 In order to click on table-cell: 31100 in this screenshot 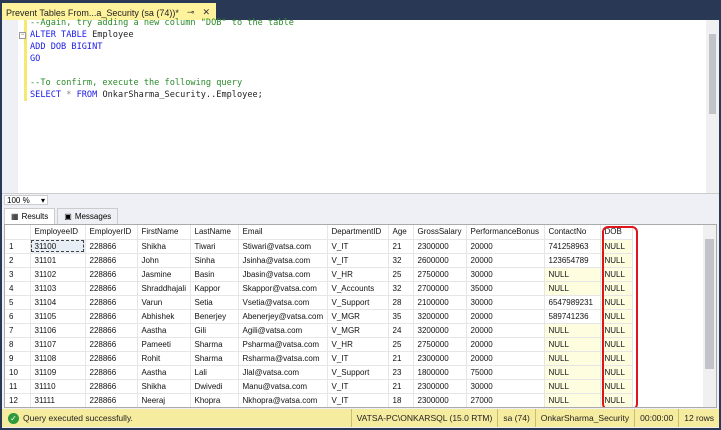, I will do `click(58, 246)`.